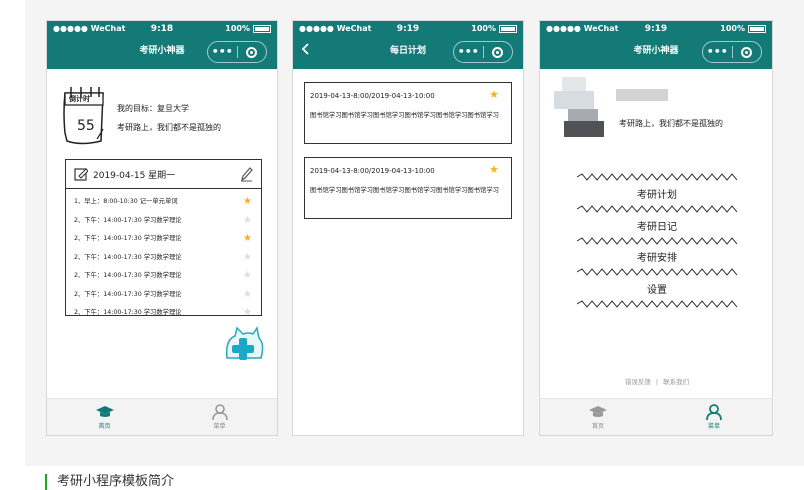  I want to click on card-date: 2019-04-15 星期一, so click(134, 175).